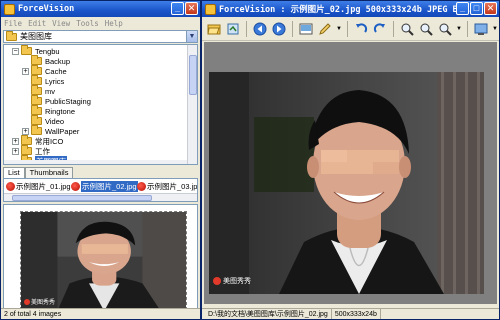  What do you see at coordinates (440, 314) in the screenshot?
I see `status-empty` at bounding box center [440, 314].